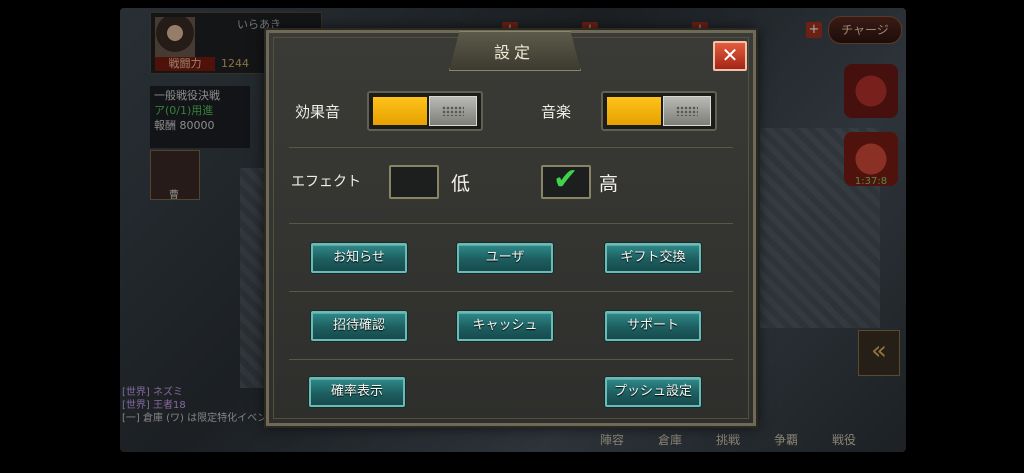 The width and height of the screenshot is (1024, 473). I want to click on support-button: サポート, so click(653, 326).